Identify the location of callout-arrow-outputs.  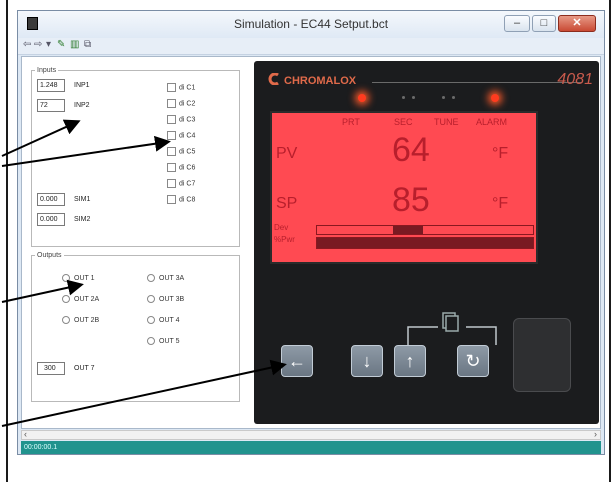
(42, 291).